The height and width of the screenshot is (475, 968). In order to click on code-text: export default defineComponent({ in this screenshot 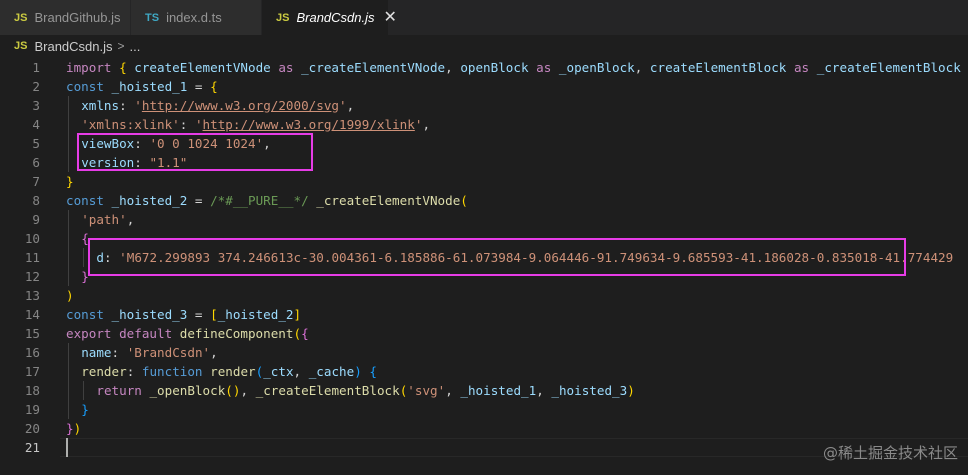, I will do `click(187, 333)`.